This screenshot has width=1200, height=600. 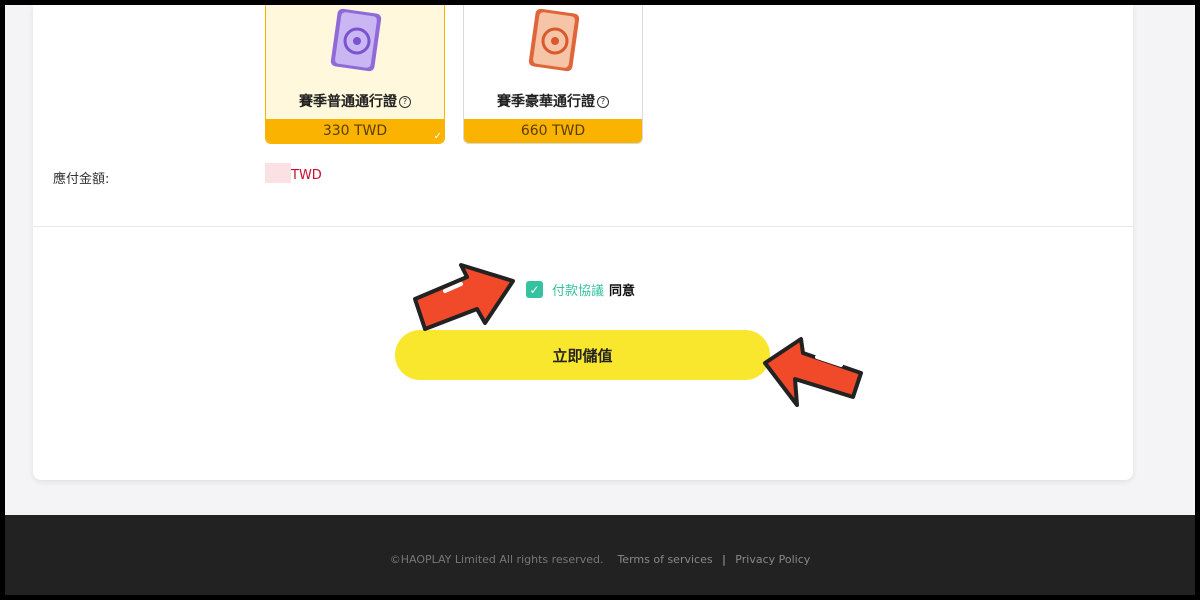 I want to click on amount-value-redacted, so click(x=278, y=173).